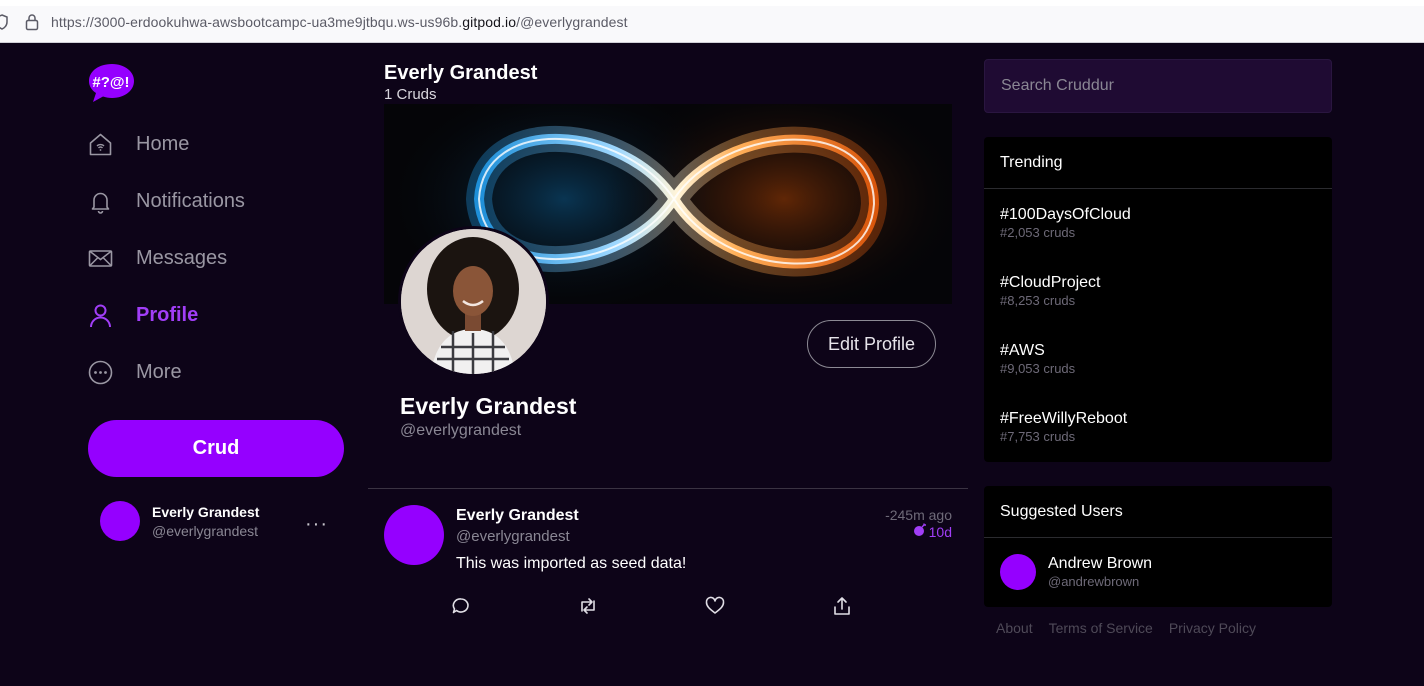 The height and width of the screenshot is (686, 1424). Describe the element at coordinates (135, 372) in the screenshot. I see `nav-more: More` at that location.